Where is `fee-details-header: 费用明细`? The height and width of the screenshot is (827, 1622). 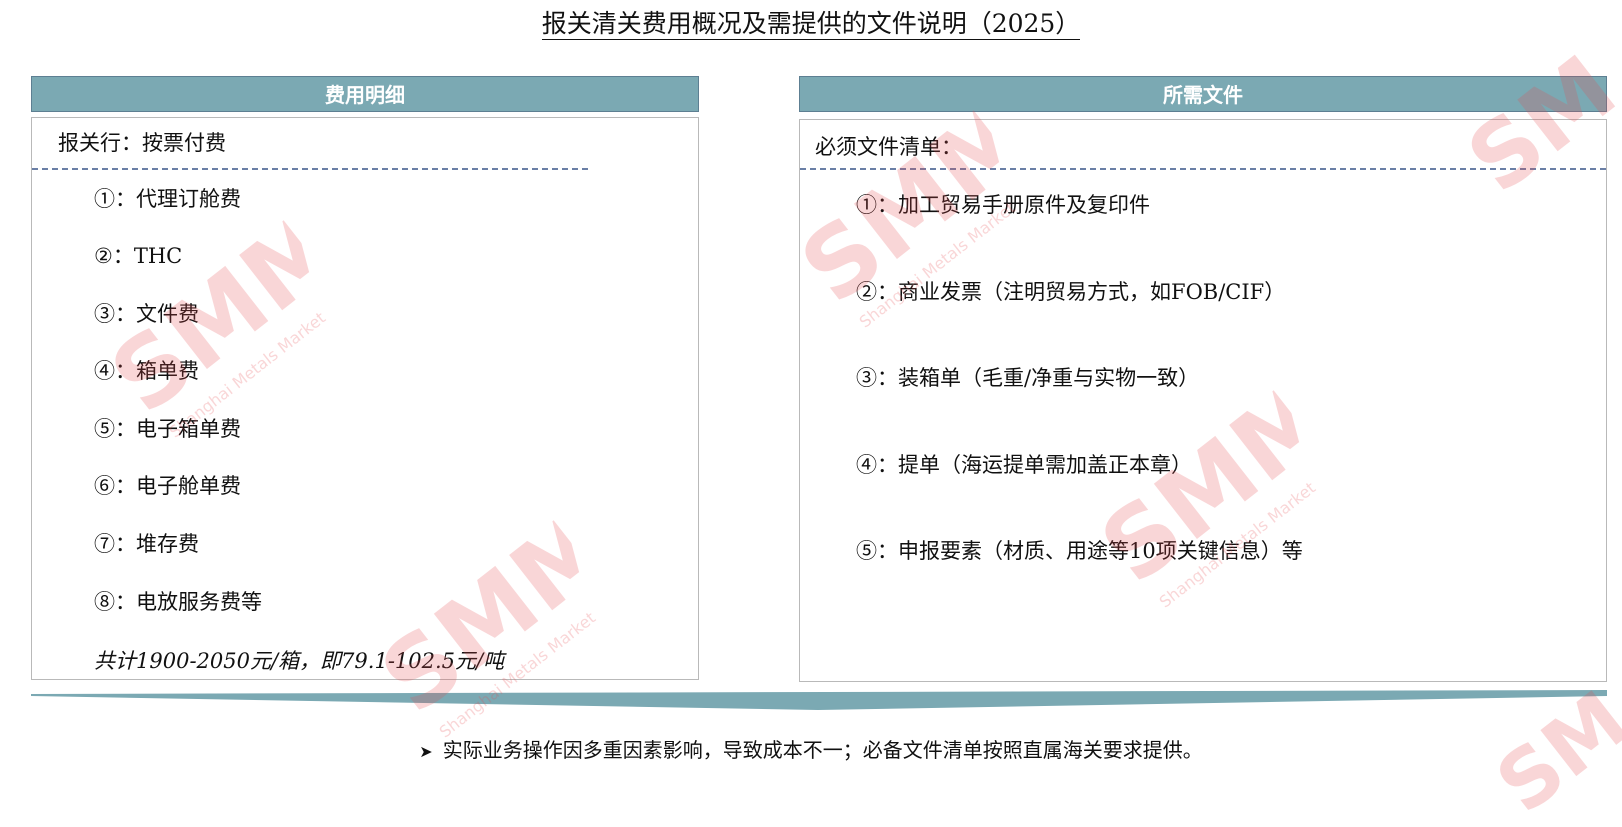 fee-details-header: 费用明细 is located at coordinates (365, 94).